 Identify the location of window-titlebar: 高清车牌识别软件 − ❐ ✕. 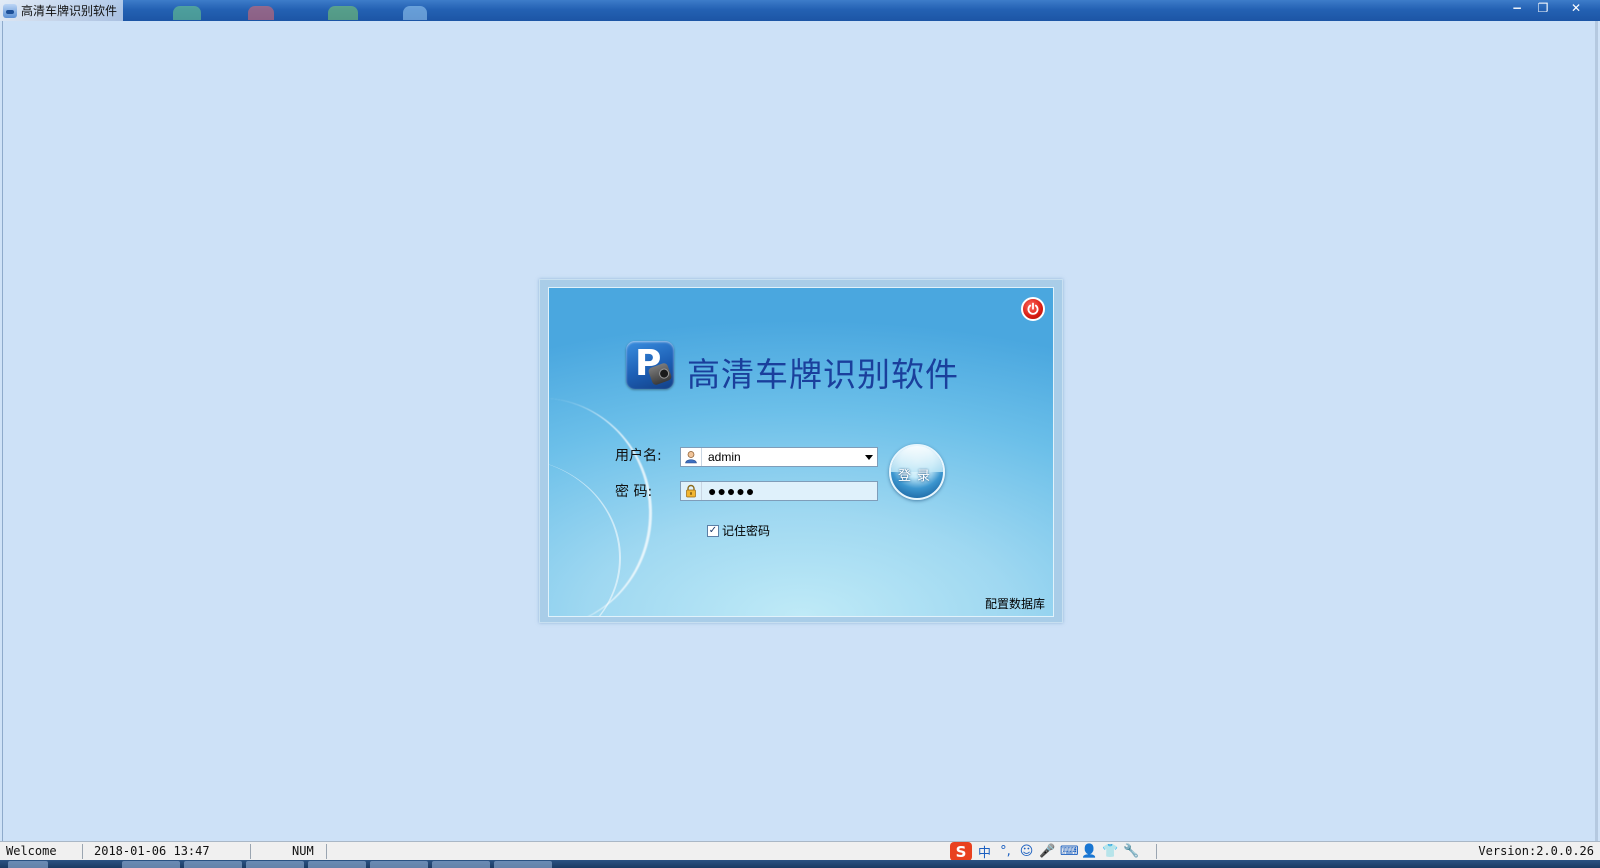
(800, 10).